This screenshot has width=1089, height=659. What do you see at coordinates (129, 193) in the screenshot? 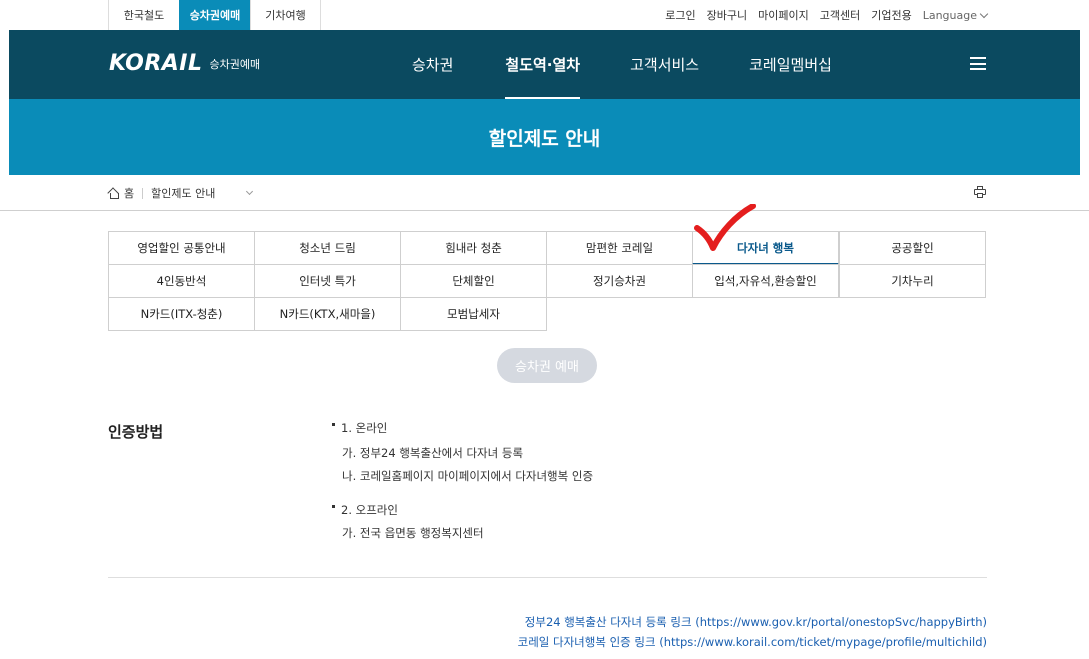
I see `breadcrumb-home: 홈` at bounding box center [129, 193].